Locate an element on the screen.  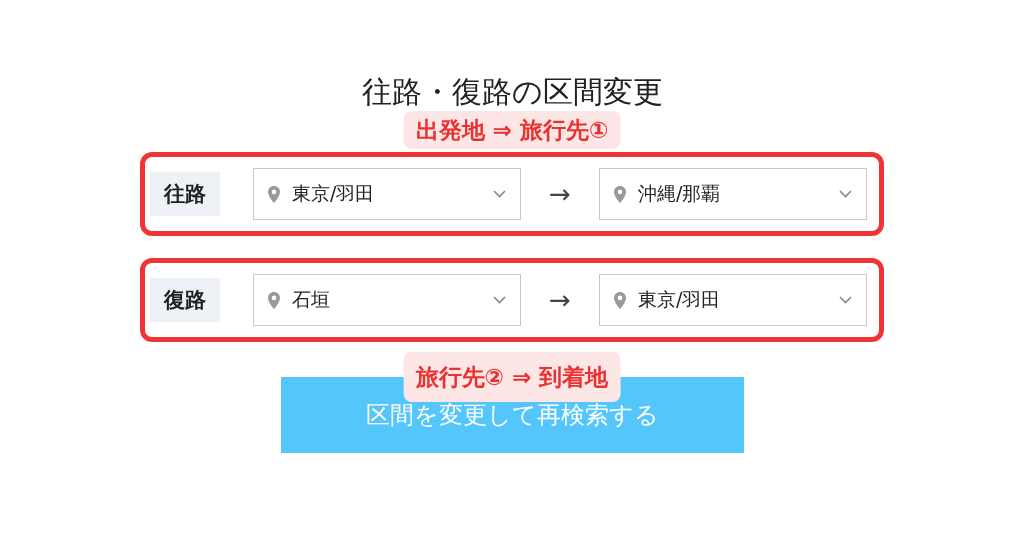
route-label: 往路 is located at coordinates (185, 194).